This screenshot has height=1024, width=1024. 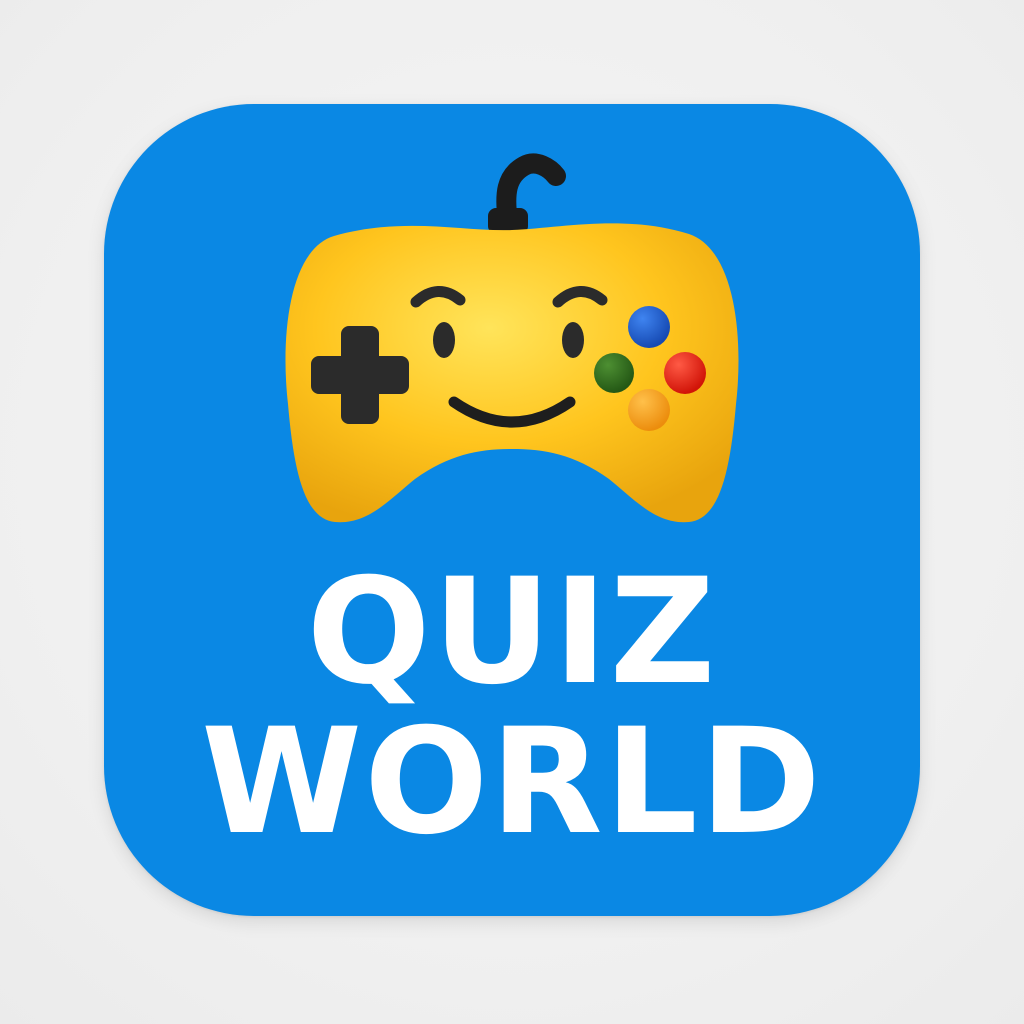 I want to click on green-button, so click(x=614, y=373).